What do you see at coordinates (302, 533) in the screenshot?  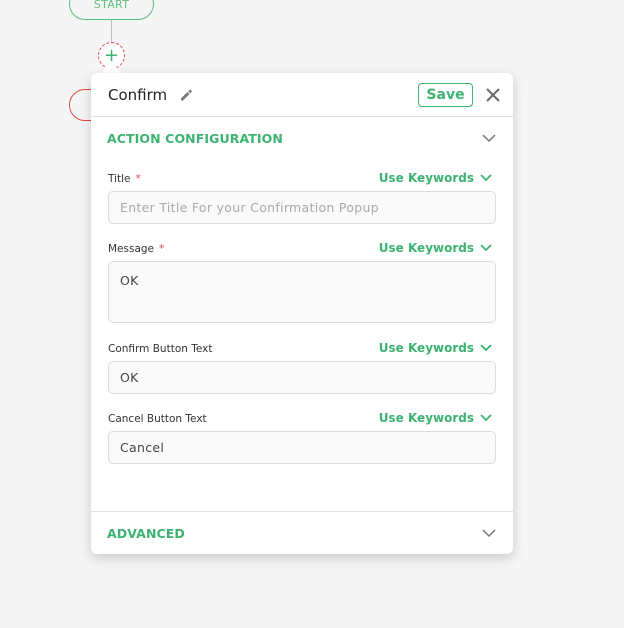 I see `section-advanced: ADVANCED` at bounding box center [302, 533].